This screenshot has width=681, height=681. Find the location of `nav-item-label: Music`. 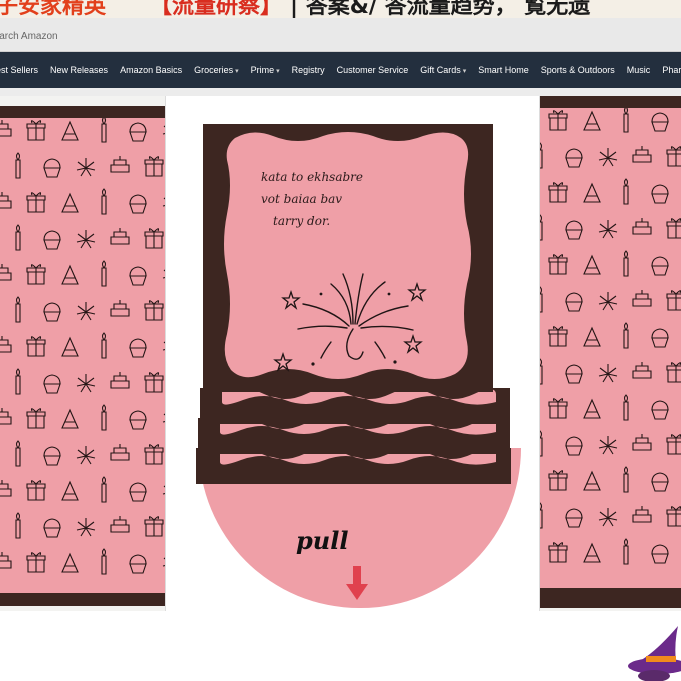

nav-item-label: Music is located at coordinates (638, 70).